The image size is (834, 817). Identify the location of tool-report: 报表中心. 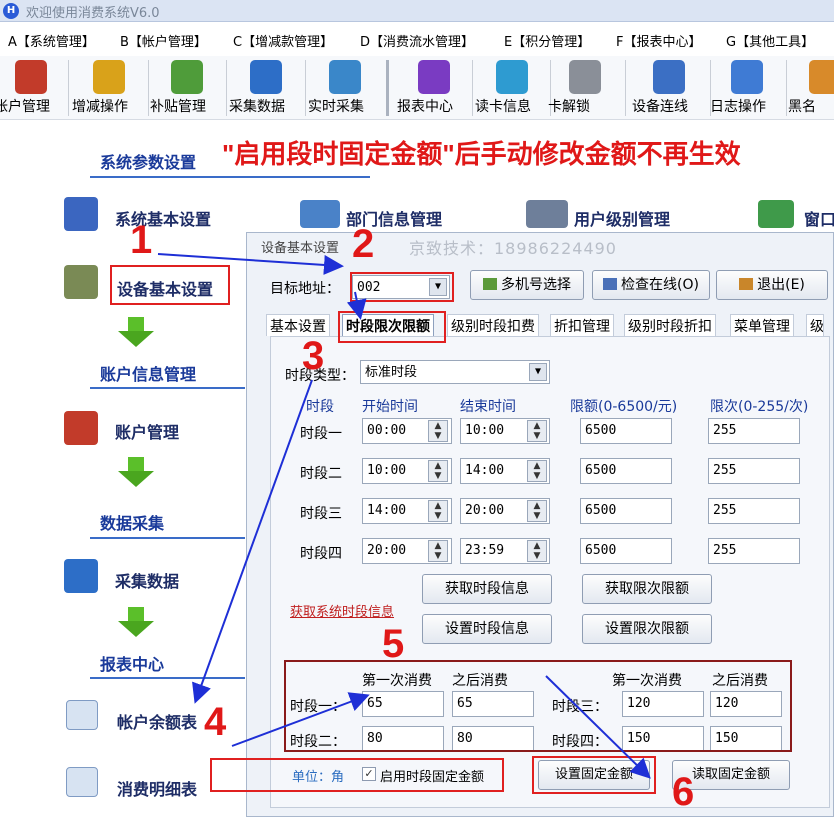
(434, 88).